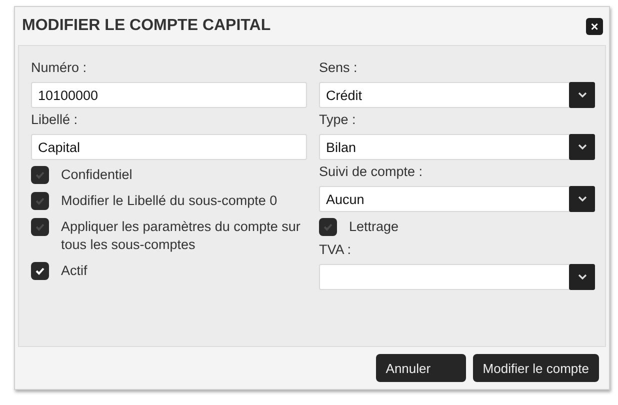 This screenshot has height=405, width=618. I want to click on field-label: Sens :, so click(338, 68).